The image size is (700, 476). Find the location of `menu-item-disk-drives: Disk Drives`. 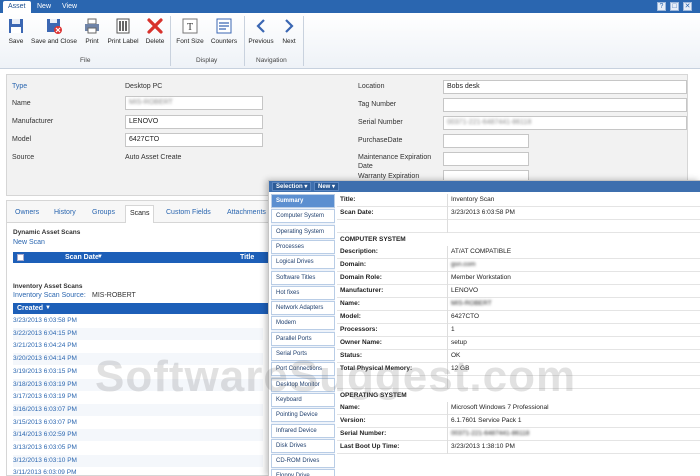

menu-item-disk-drives: Disk Drives is located at coordinates (303, 445).